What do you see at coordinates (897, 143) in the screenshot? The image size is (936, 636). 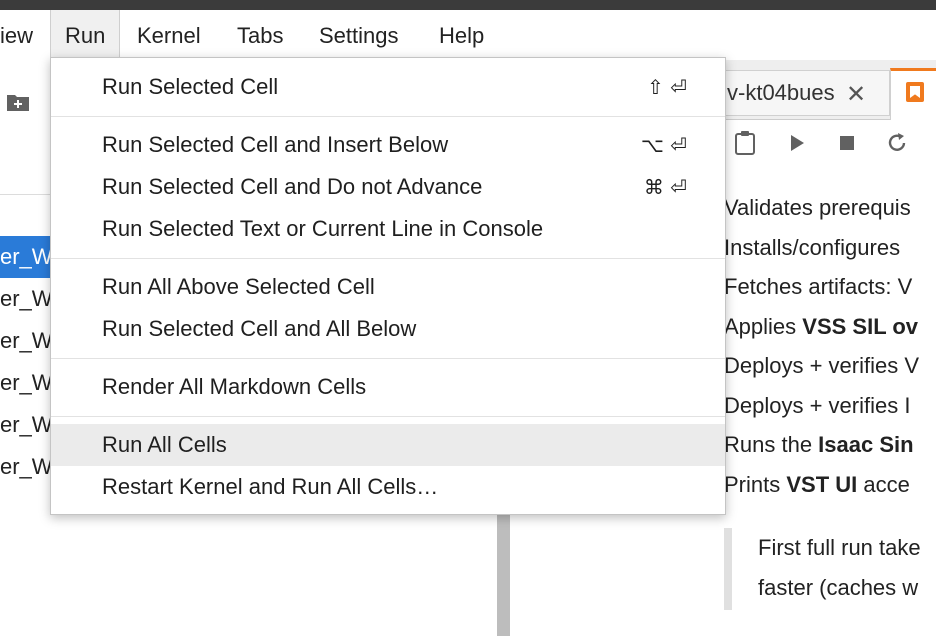 I see `restart-icon` at bounding box center [897, 143].